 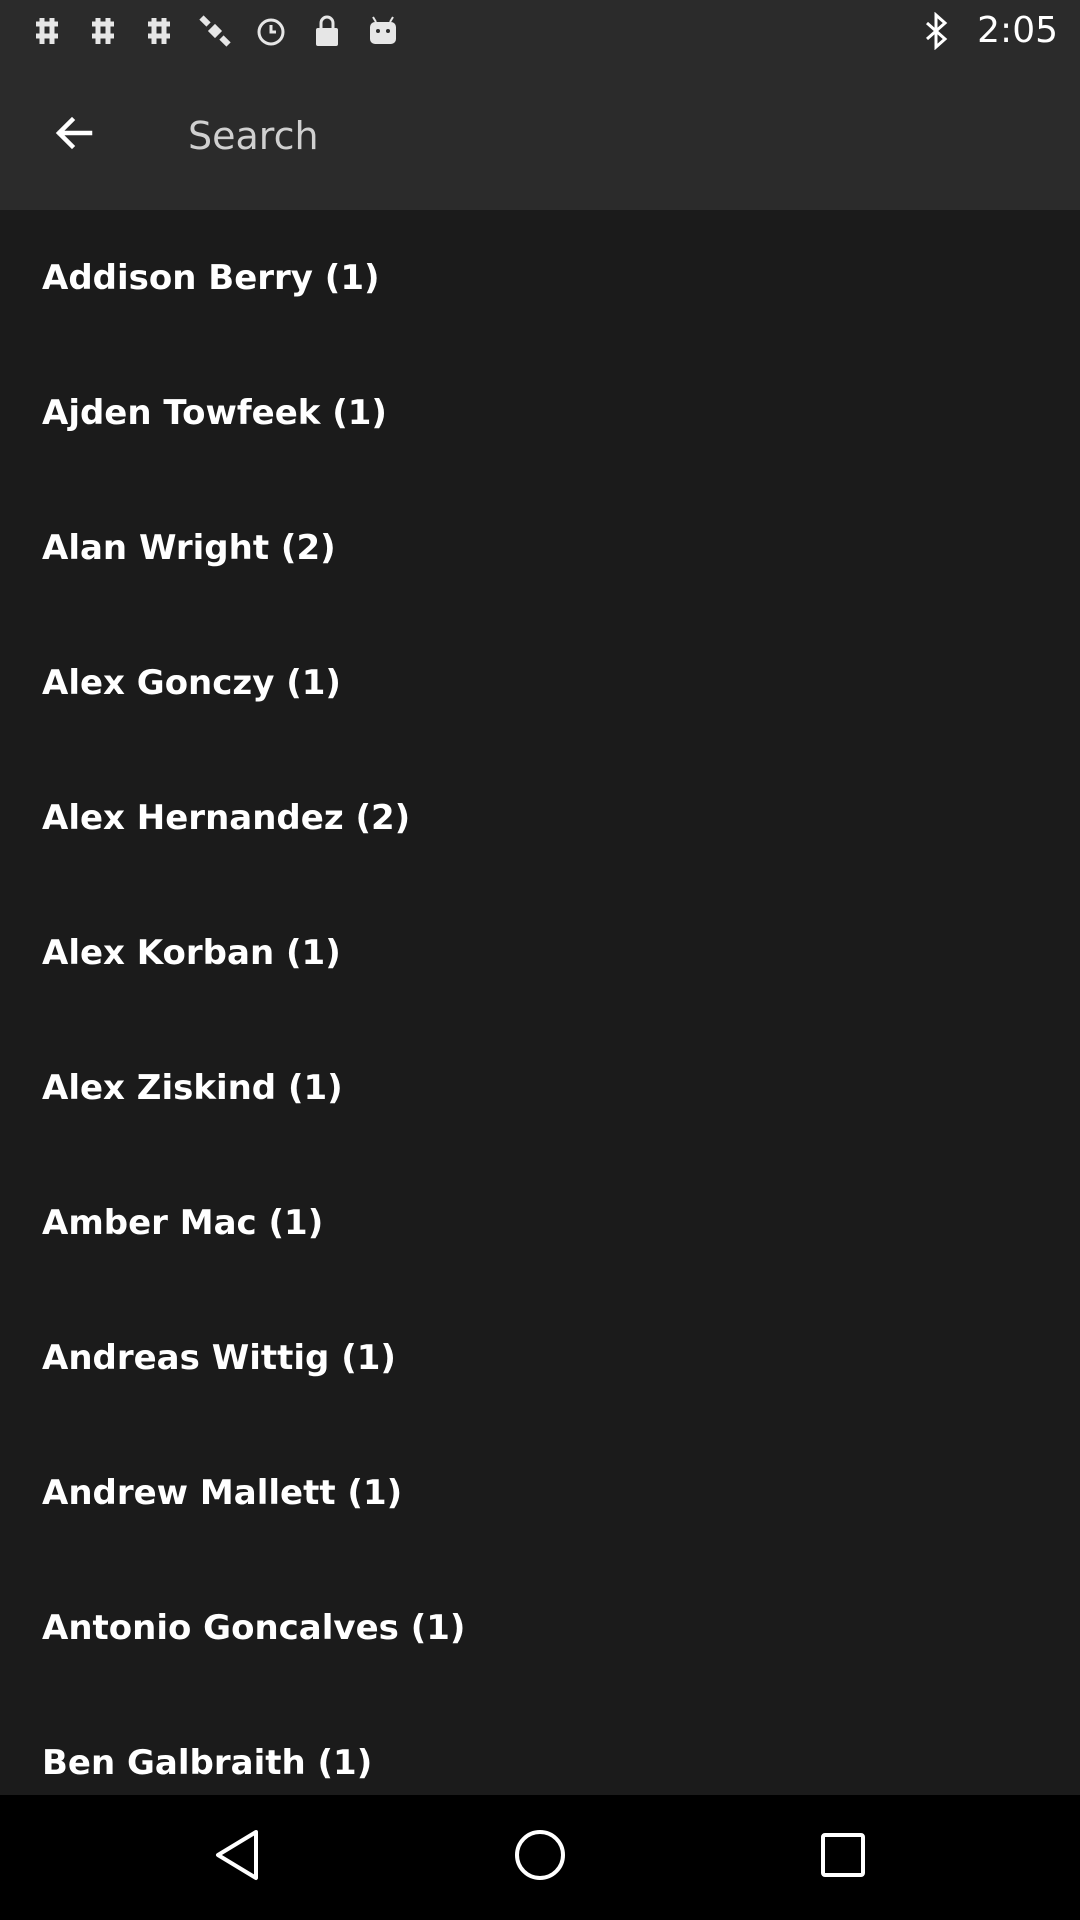 I want to click on list-item-label: Alex Hernandez (2), so click(x=226, y=817).